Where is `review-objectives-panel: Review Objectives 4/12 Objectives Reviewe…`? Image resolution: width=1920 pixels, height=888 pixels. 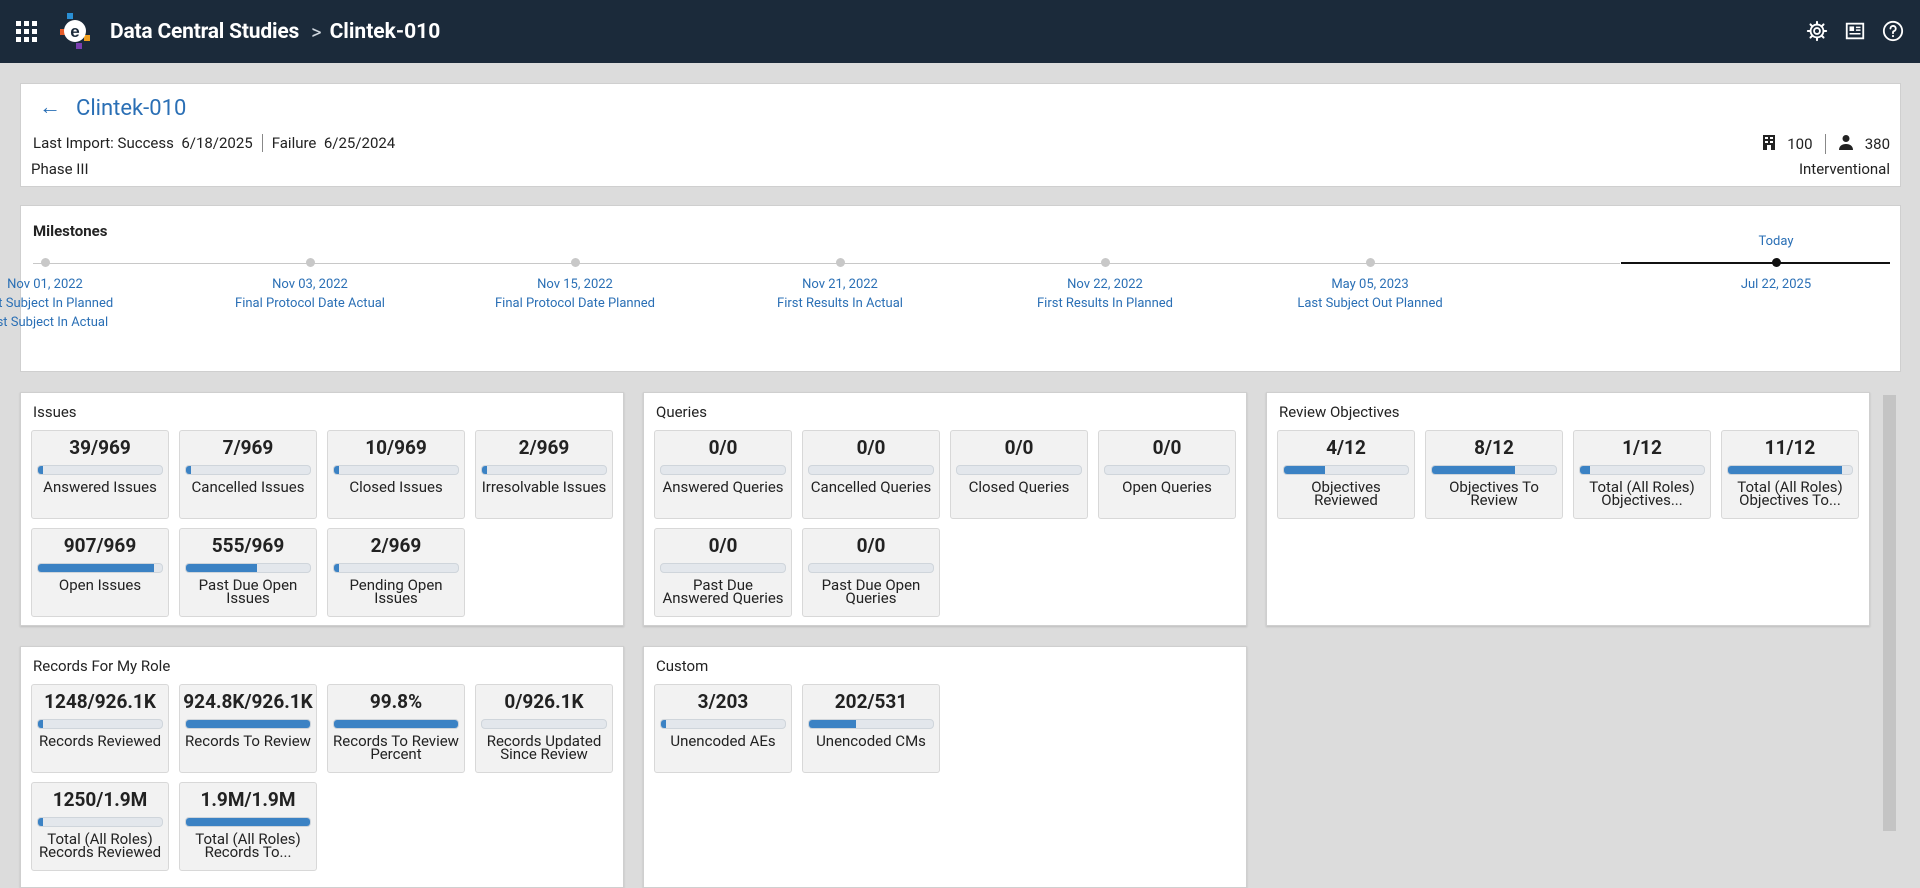 review-objectives-panel: Review Objectives 4/12 Objectives Reviewe… is located at coordinates (1568, 509).